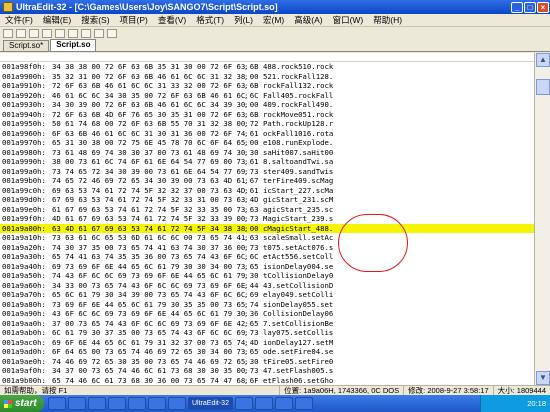 The image size is (550, 412). I want to click on row-ascii-text: t075.setAct076.s, so click(298, 248).